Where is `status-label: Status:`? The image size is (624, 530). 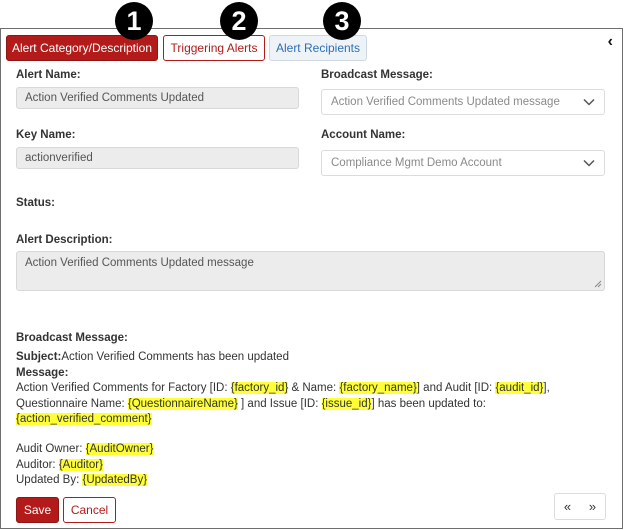
status-label: Status: is located at coordinates (35, 203).